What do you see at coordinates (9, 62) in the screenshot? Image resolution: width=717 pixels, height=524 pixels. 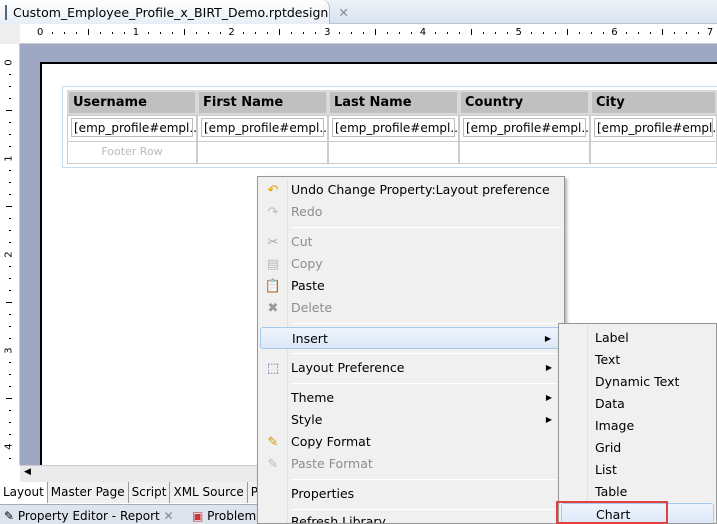 I see `ruler-v-label: 0` at bounding box center [9, 62].